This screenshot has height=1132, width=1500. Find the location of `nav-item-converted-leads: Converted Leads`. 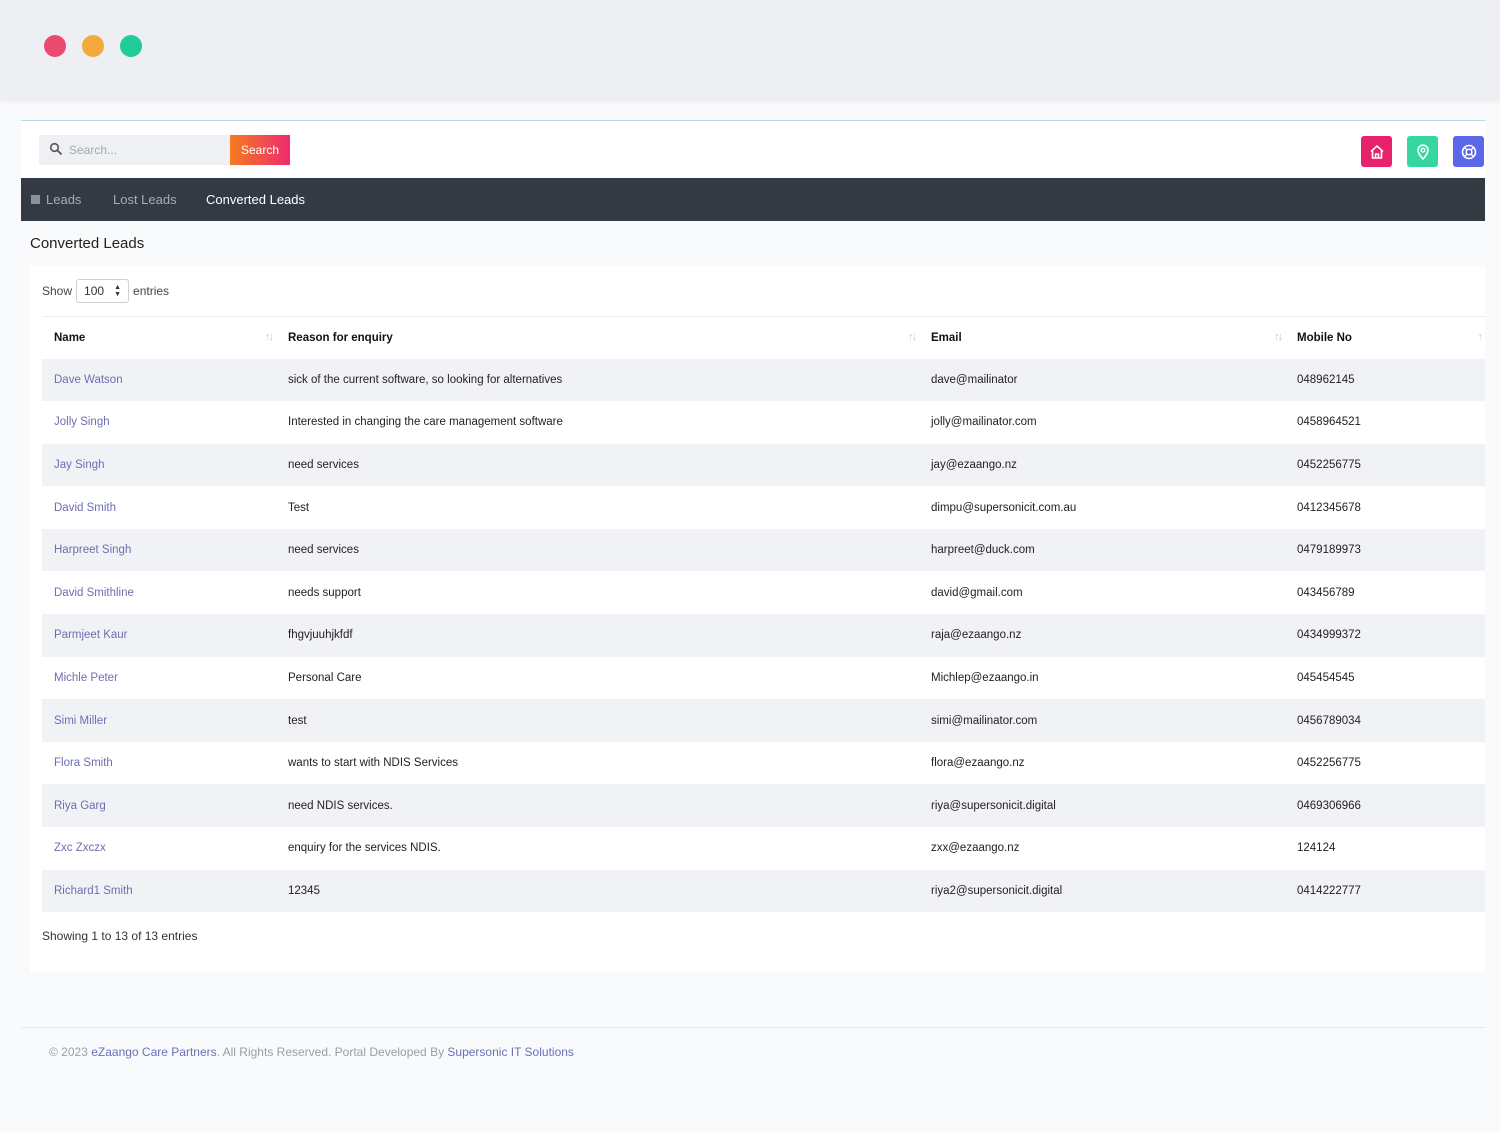

nav-item-converted-leads: Converted Leads is located at coordinates (255, 199).